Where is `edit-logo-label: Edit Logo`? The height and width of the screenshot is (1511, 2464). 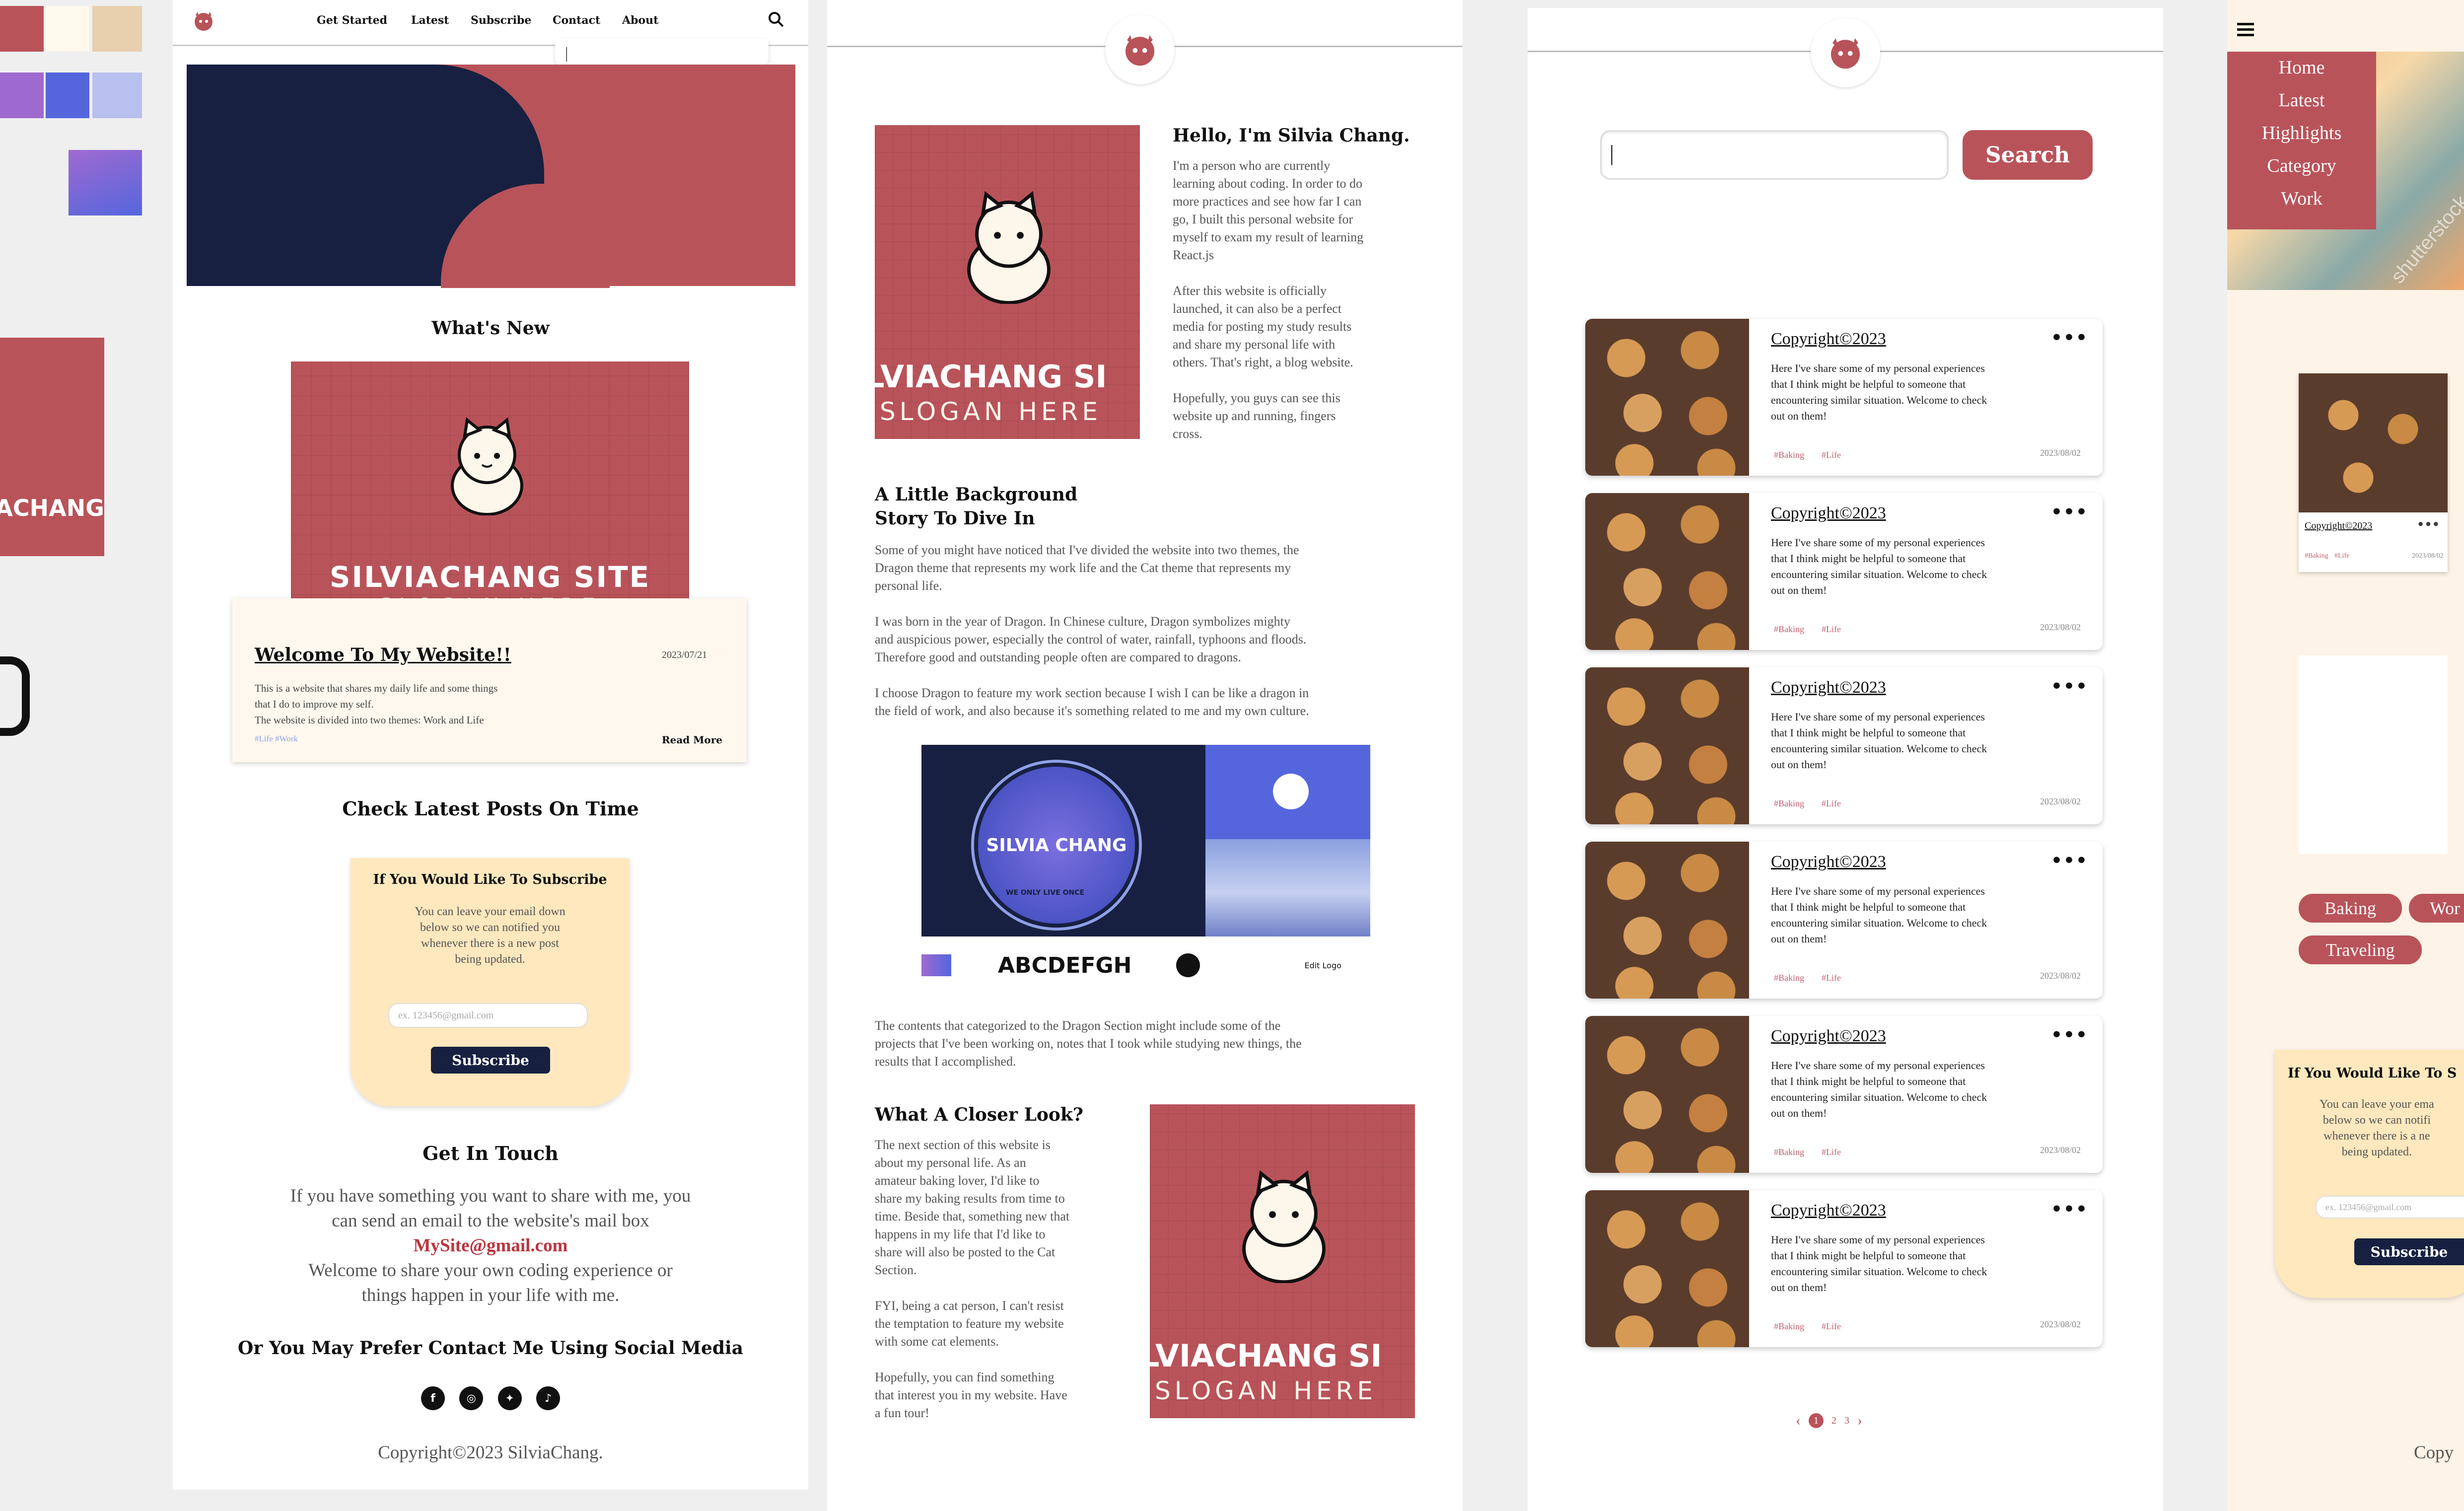
edit-logo-label: Edit Logo is located at coordinates (1322, 965).